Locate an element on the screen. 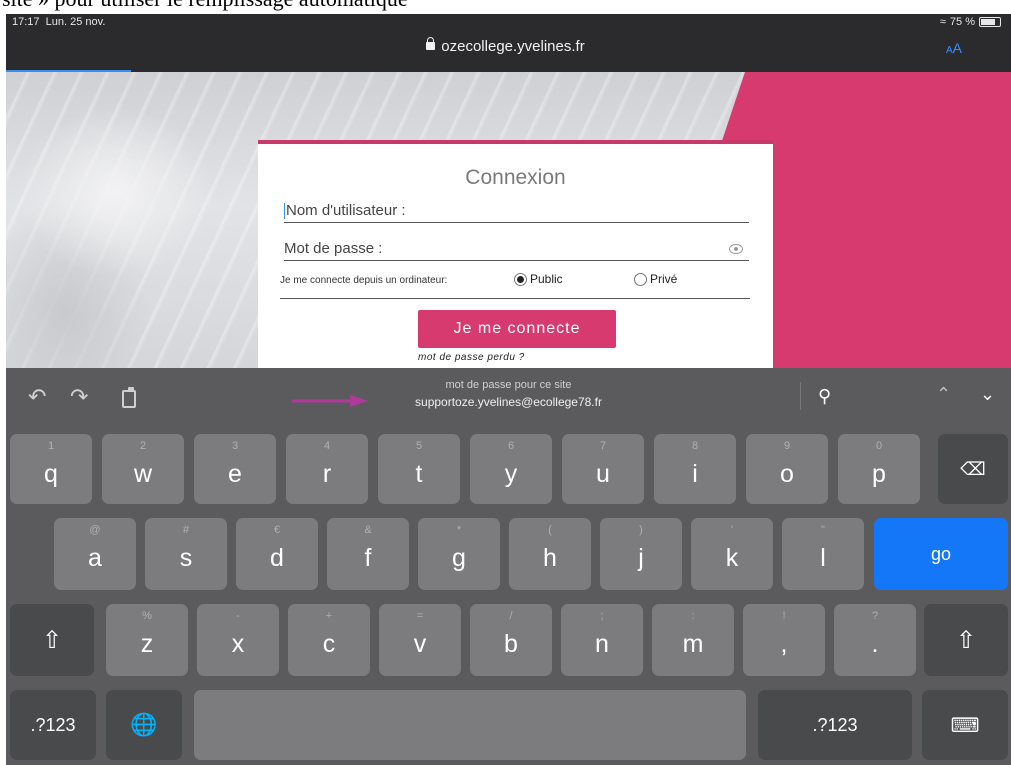  key-k: ' k is located at coordinates (732, 554).